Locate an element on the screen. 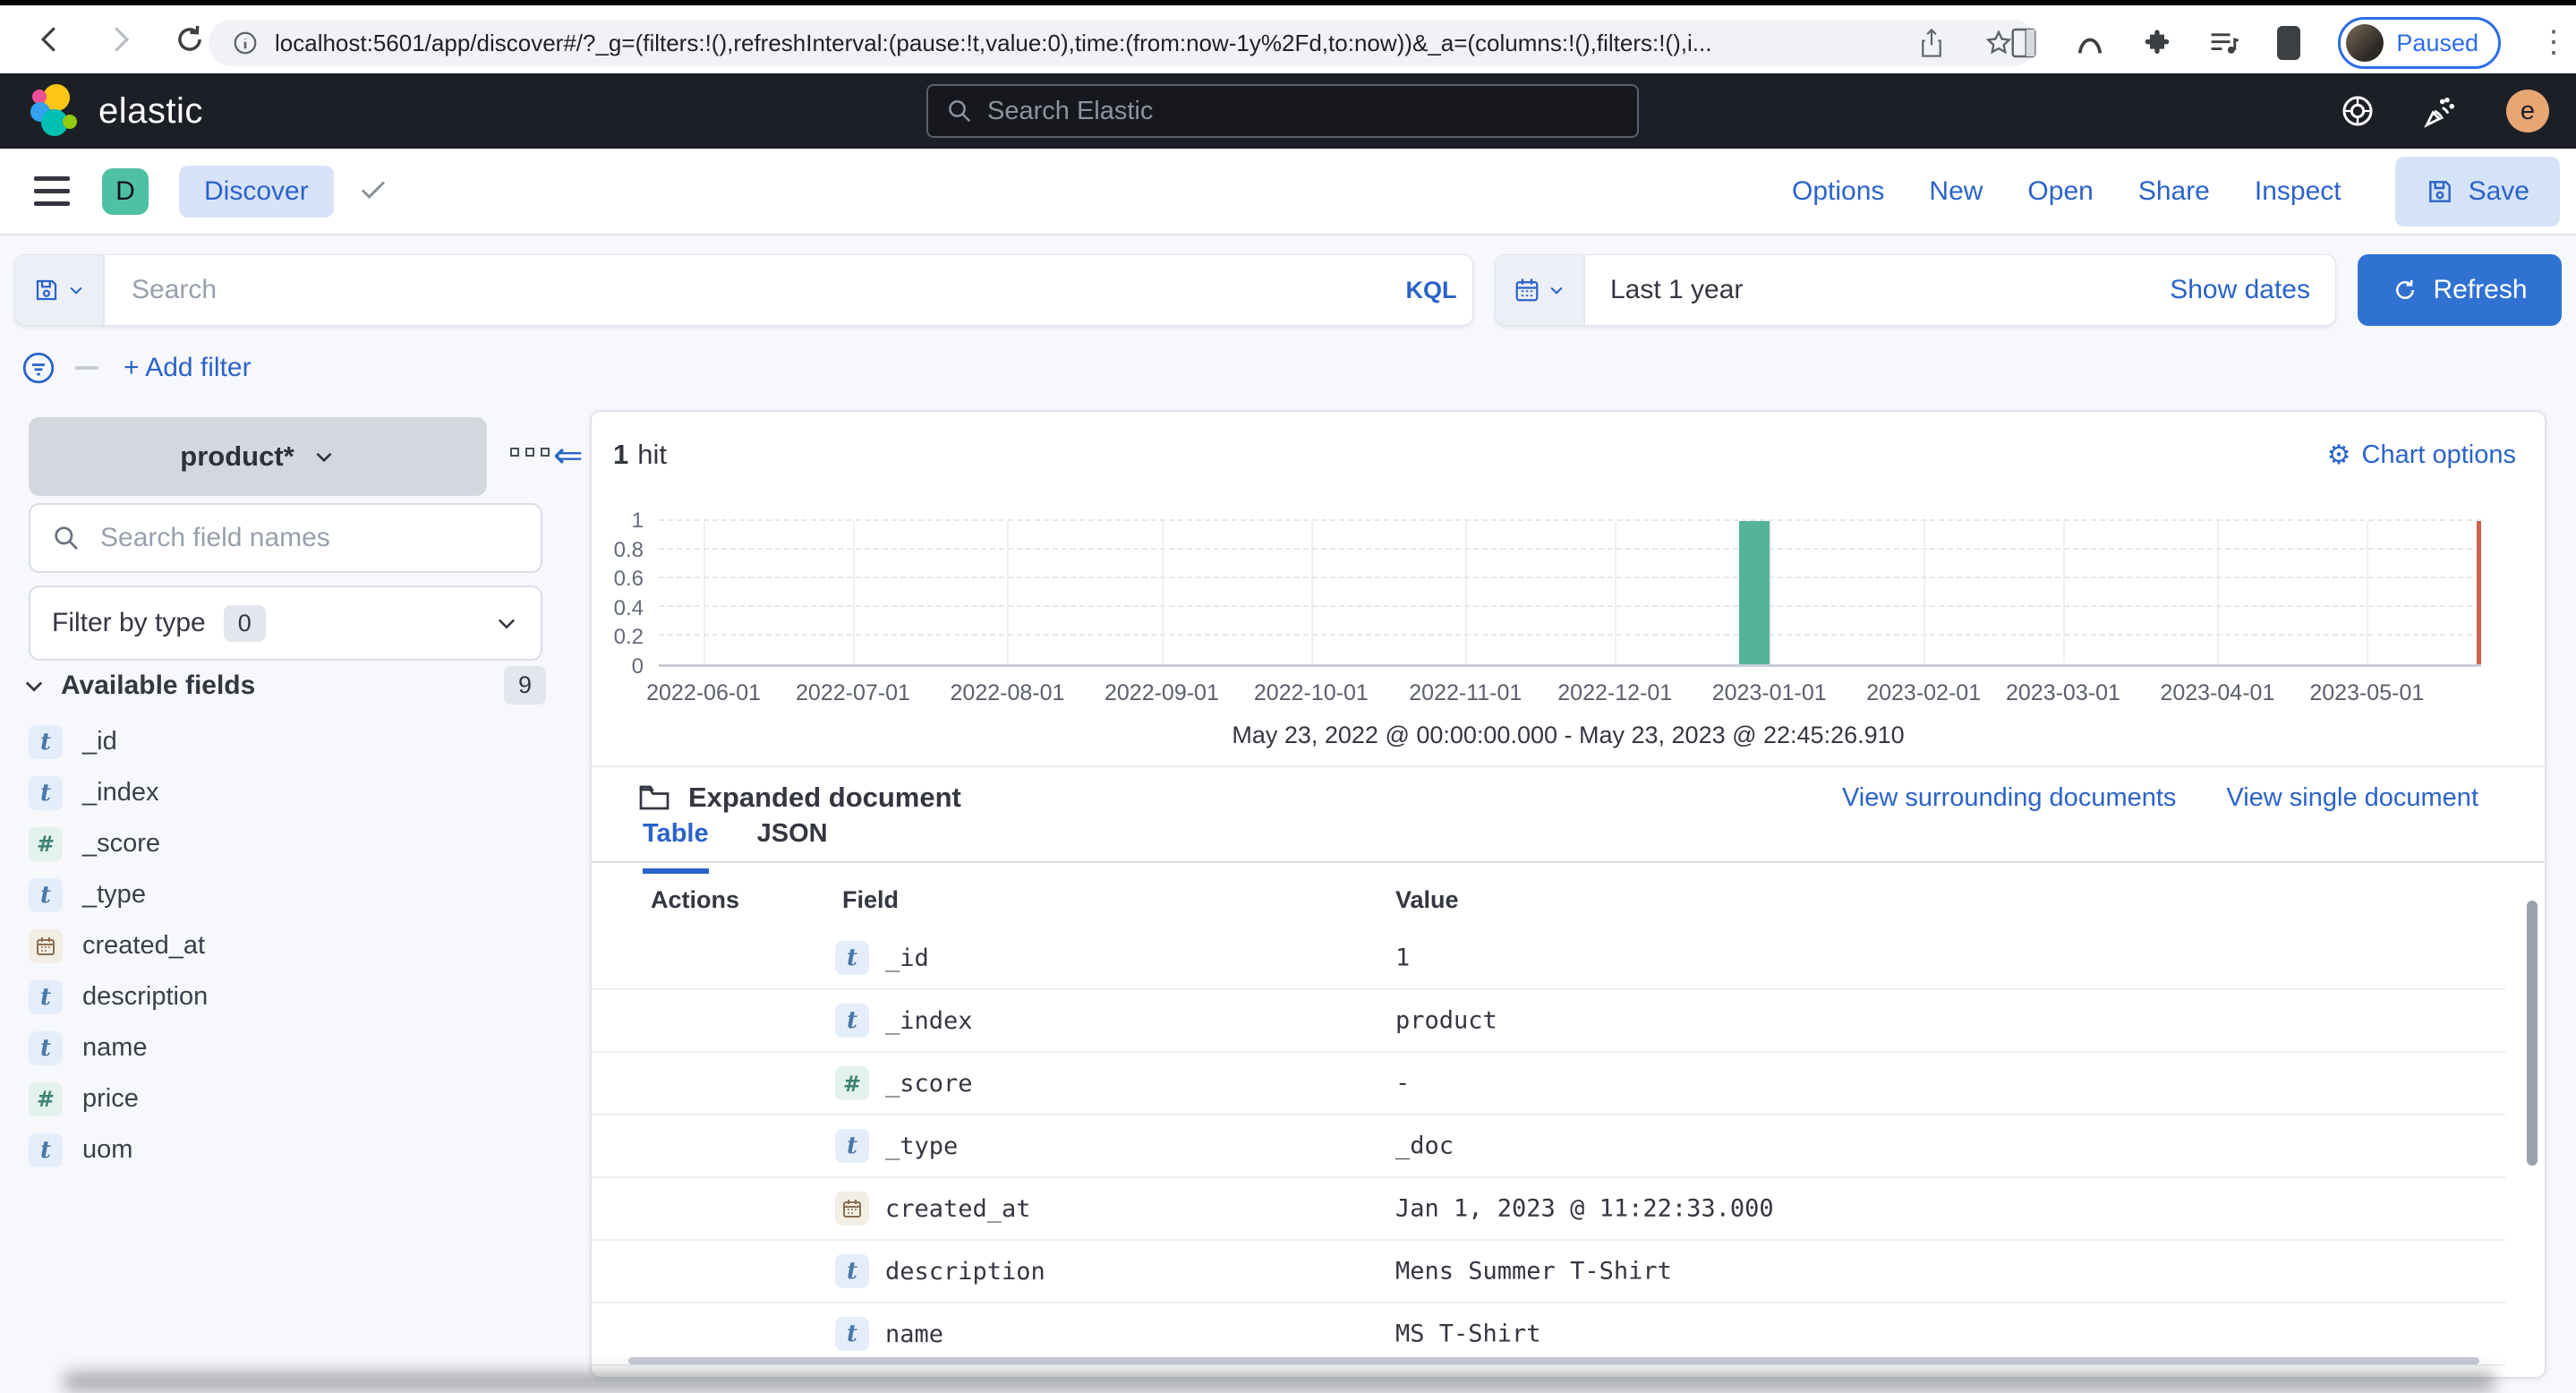  table-row: t _type _doc is located at coordinates (1548, 1147).